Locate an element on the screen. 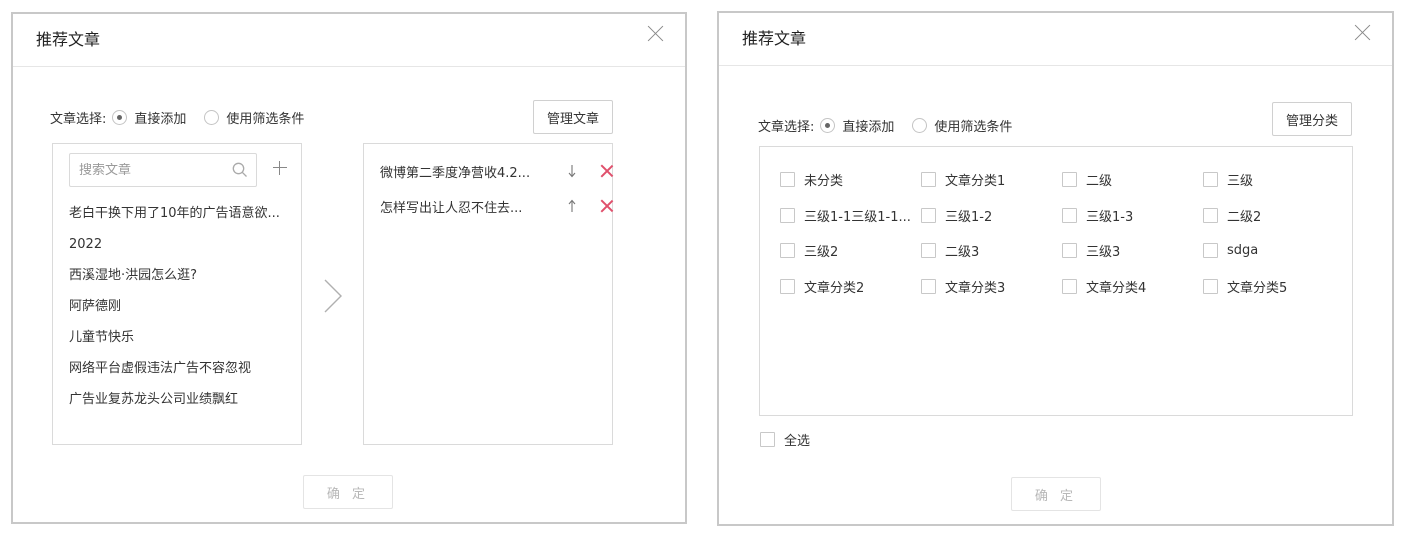  category-label: 三级1-2 is located at coordinates (969, 217).